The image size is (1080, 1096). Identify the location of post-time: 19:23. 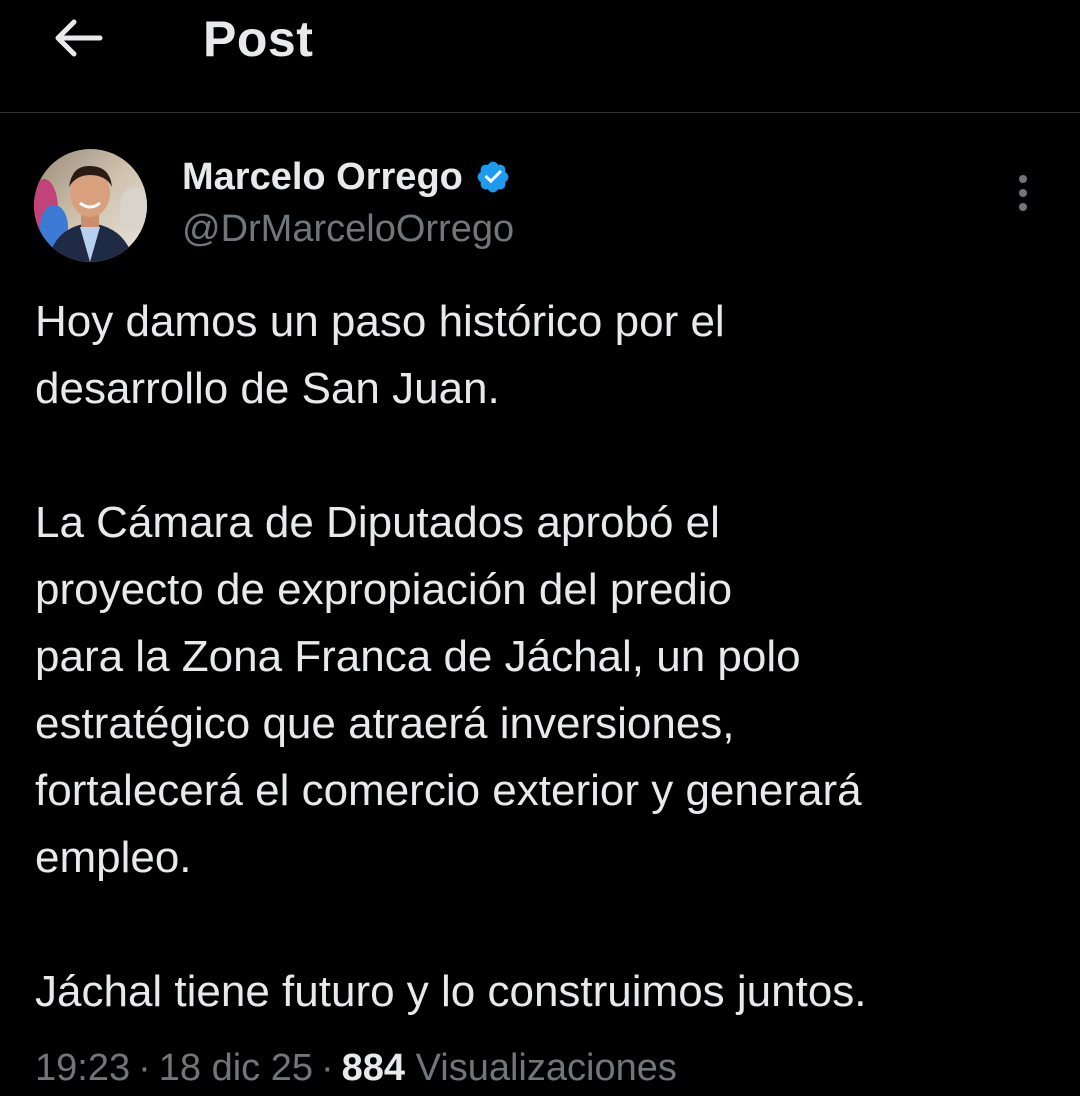
(82, 1068).